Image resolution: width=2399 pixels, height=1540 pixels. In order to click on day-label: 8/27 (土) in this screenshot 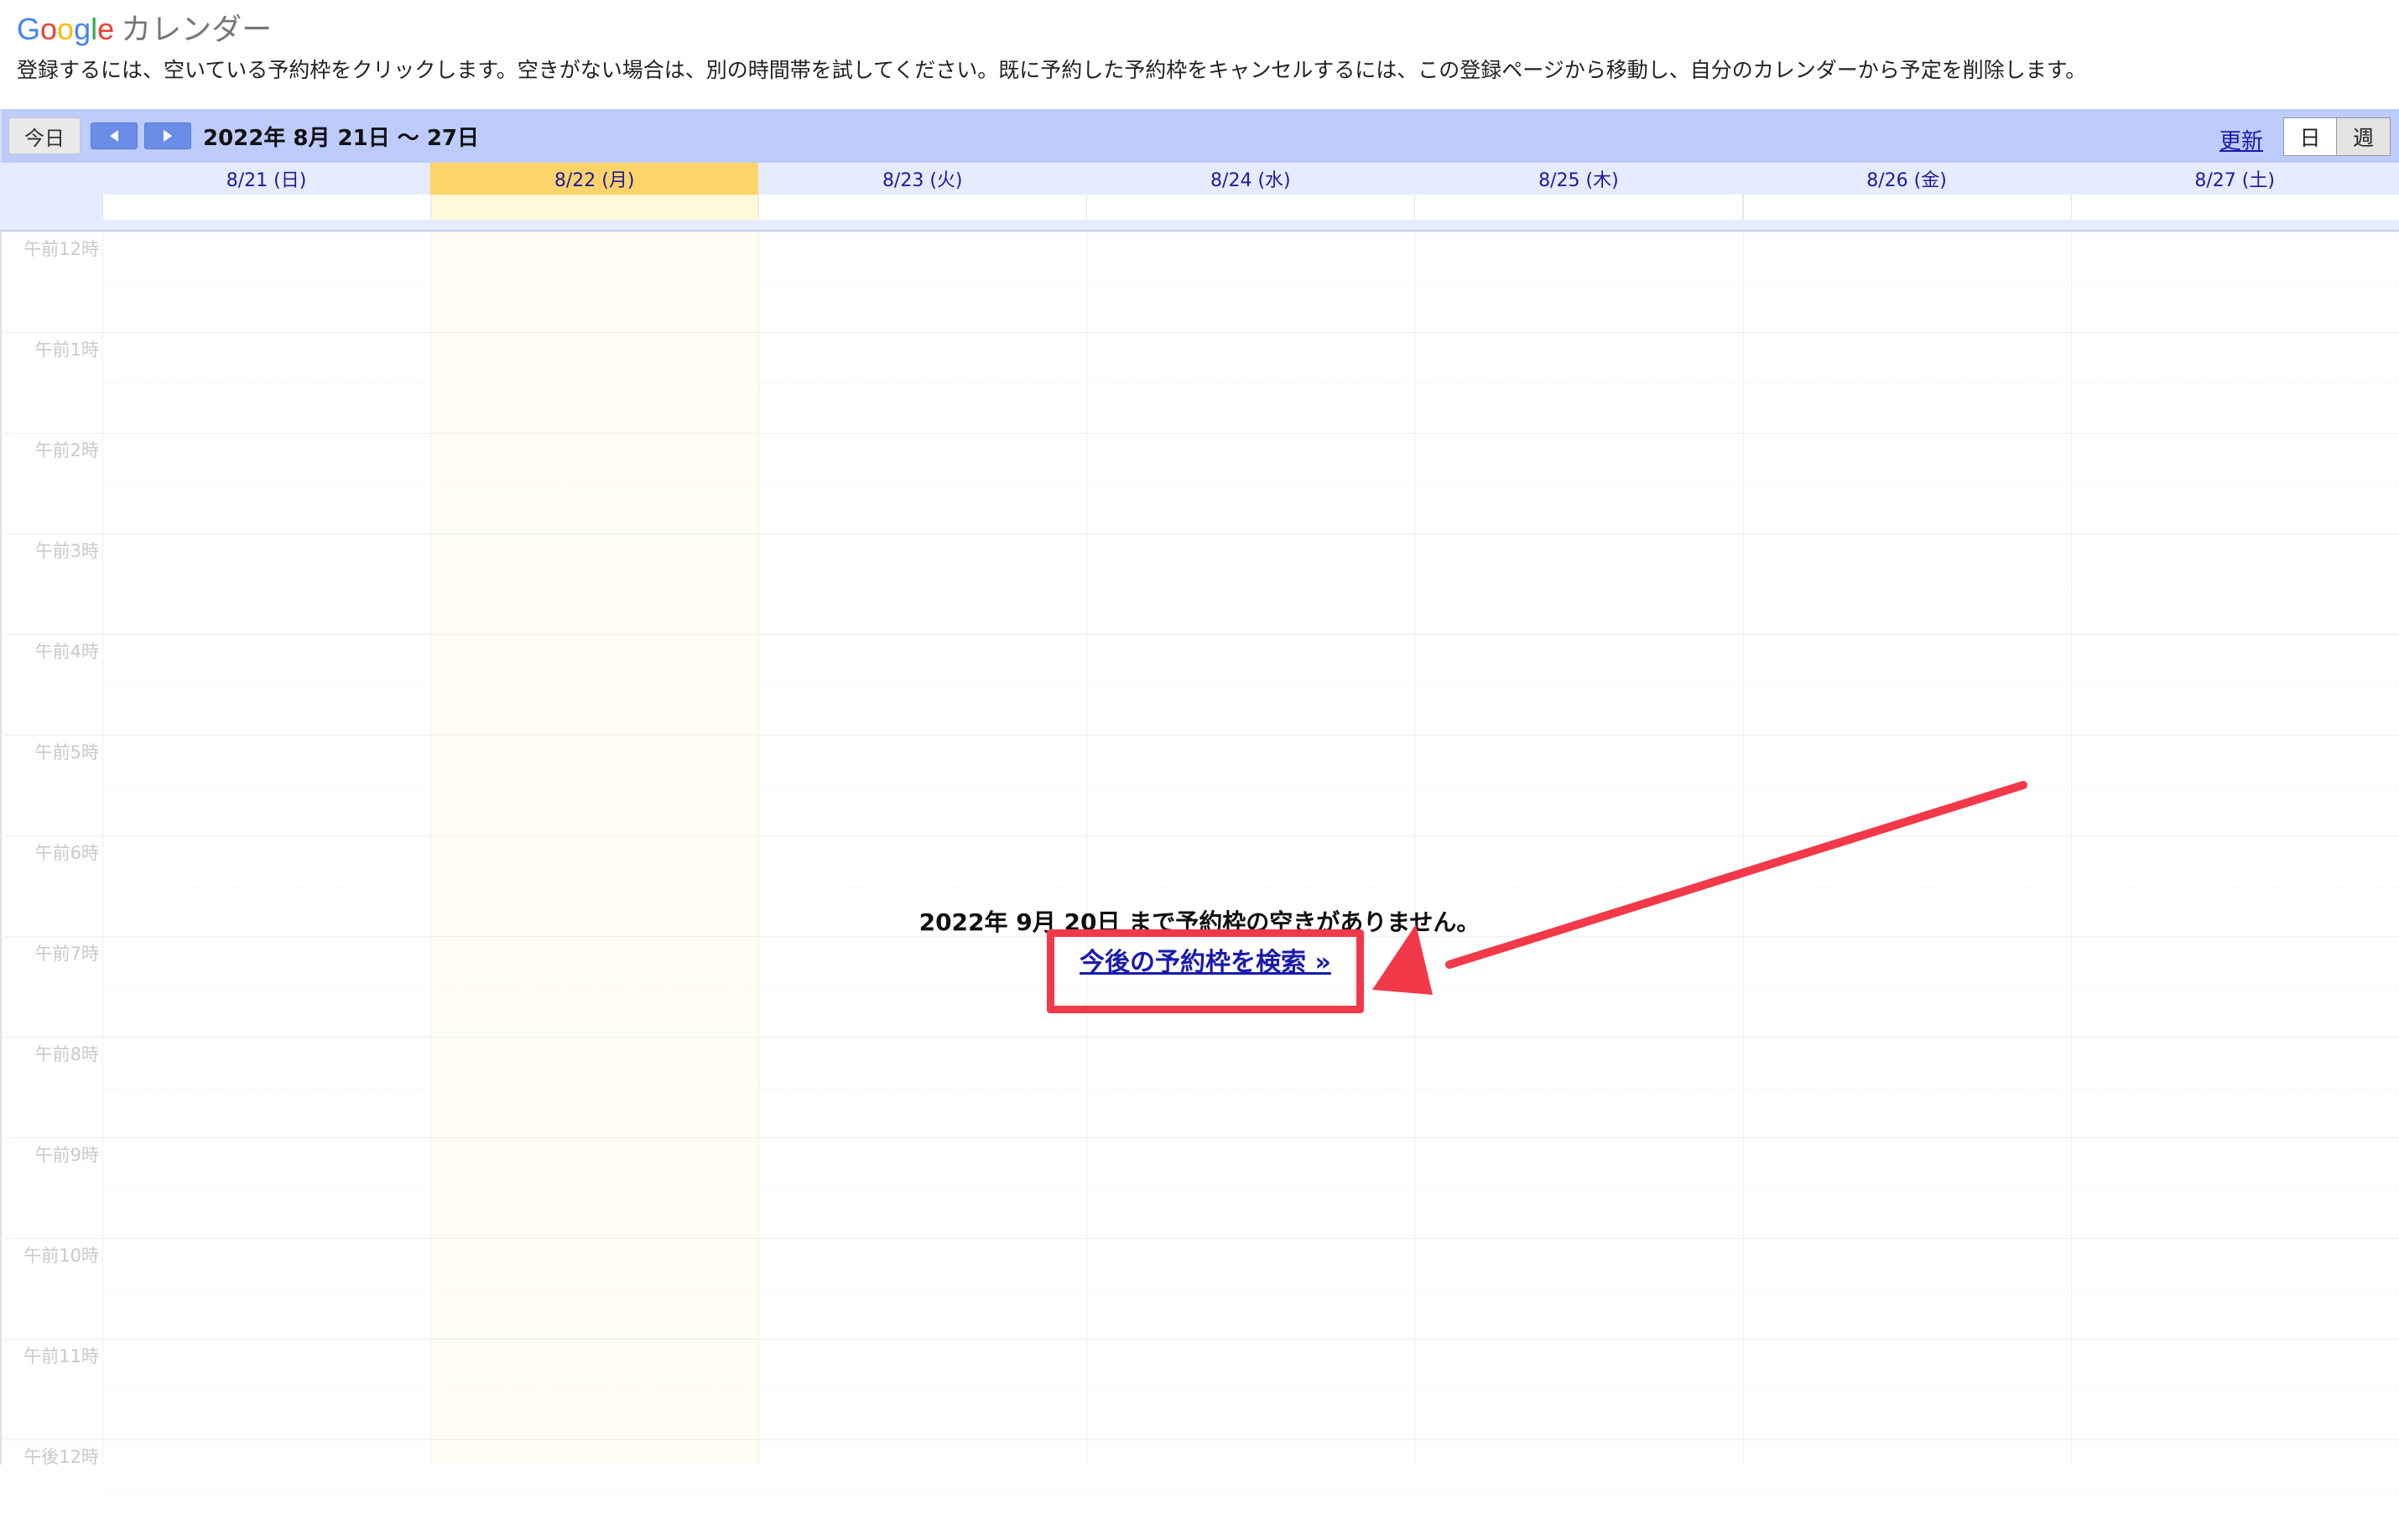, I will do `click(2235, 179)`.